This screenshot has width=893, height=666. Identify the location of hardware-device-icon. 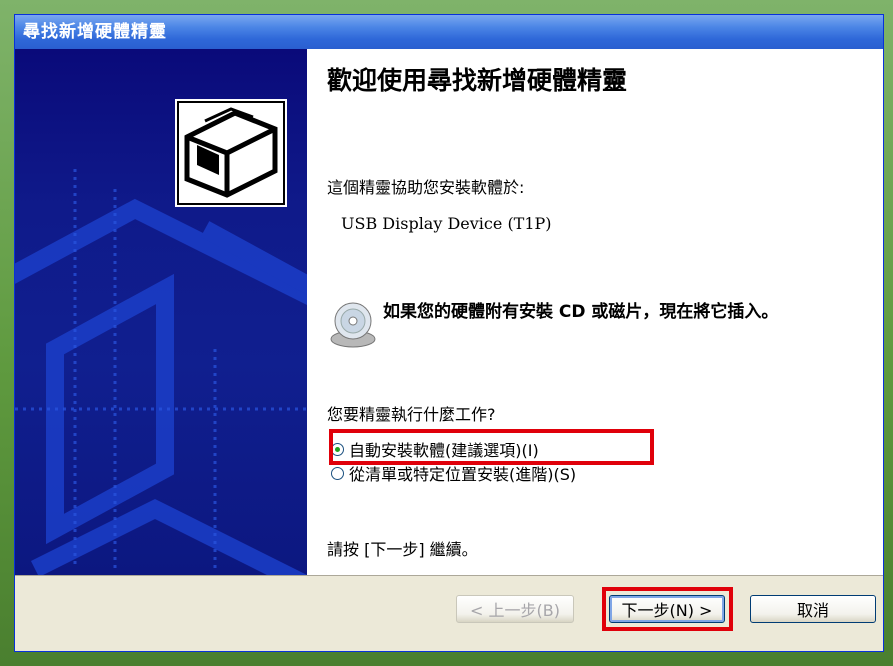
(231, 153).